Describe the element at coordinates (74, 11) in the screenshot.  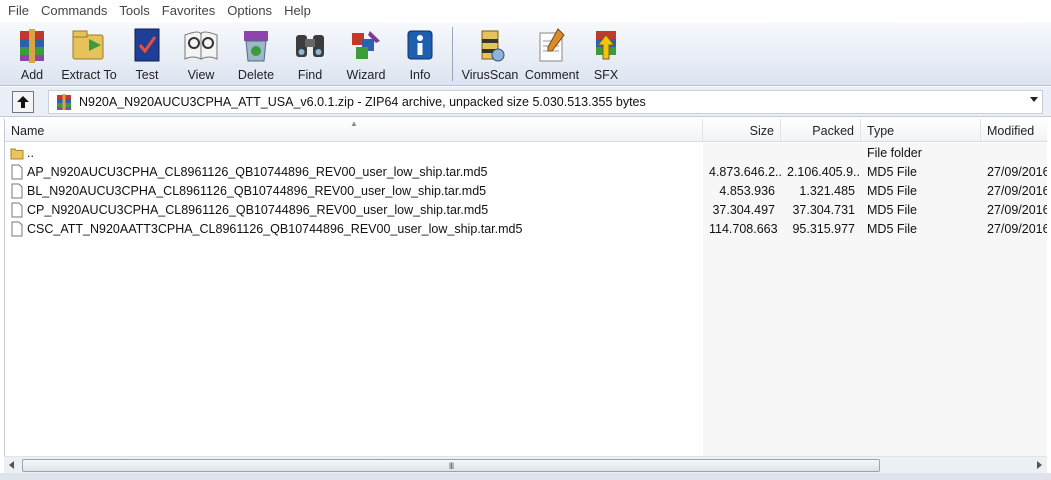
I see `menu-commands: Commands` at that location.